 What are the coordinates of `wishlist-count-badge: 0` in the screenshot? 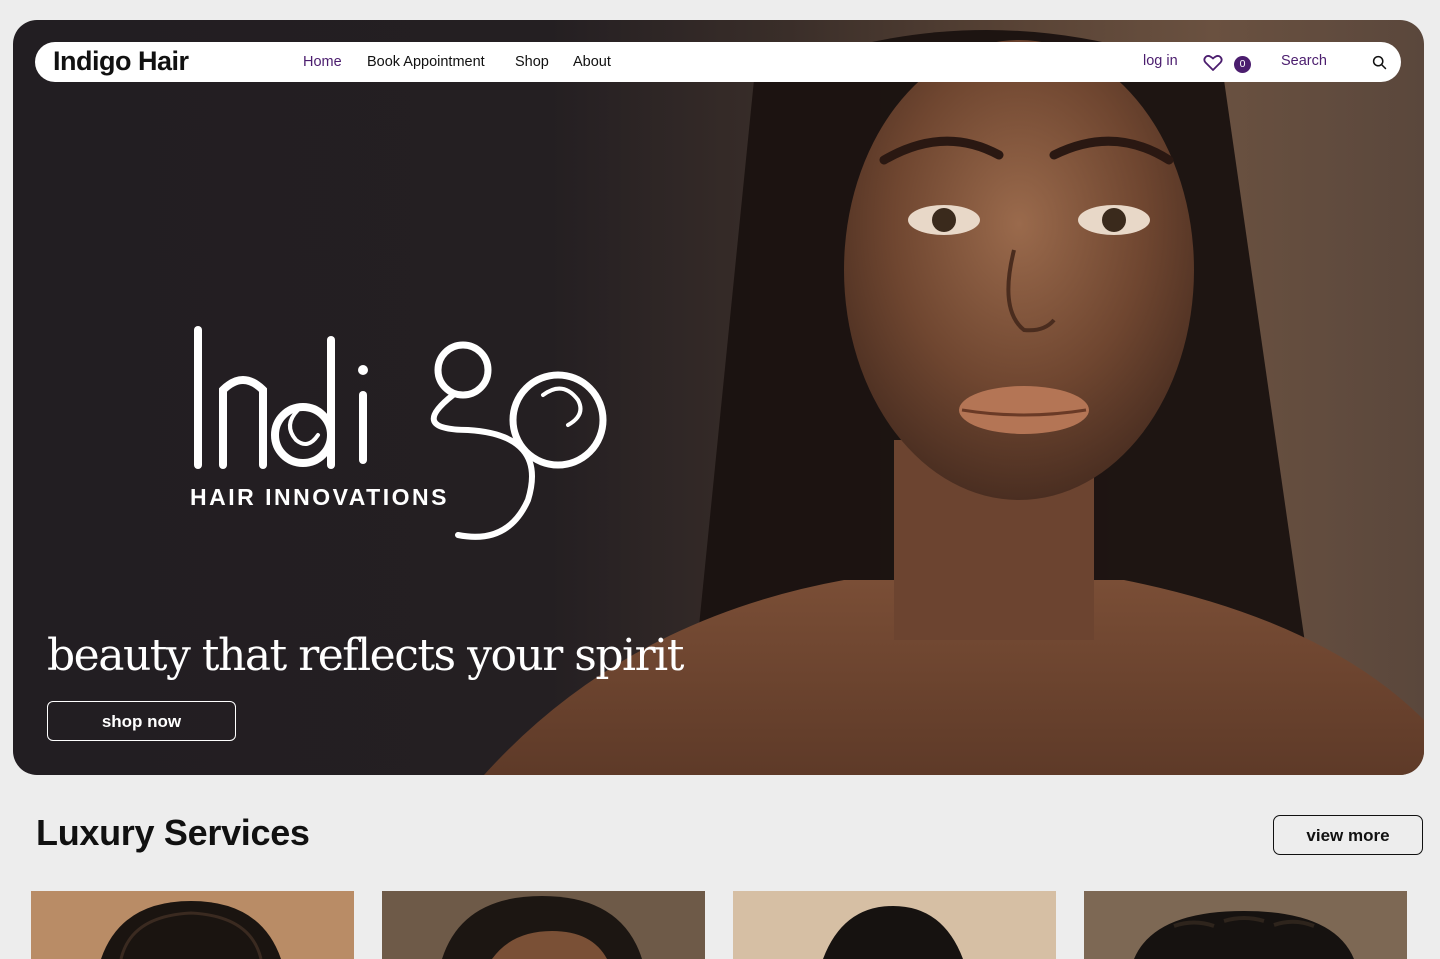 It's located at (1242, 64).